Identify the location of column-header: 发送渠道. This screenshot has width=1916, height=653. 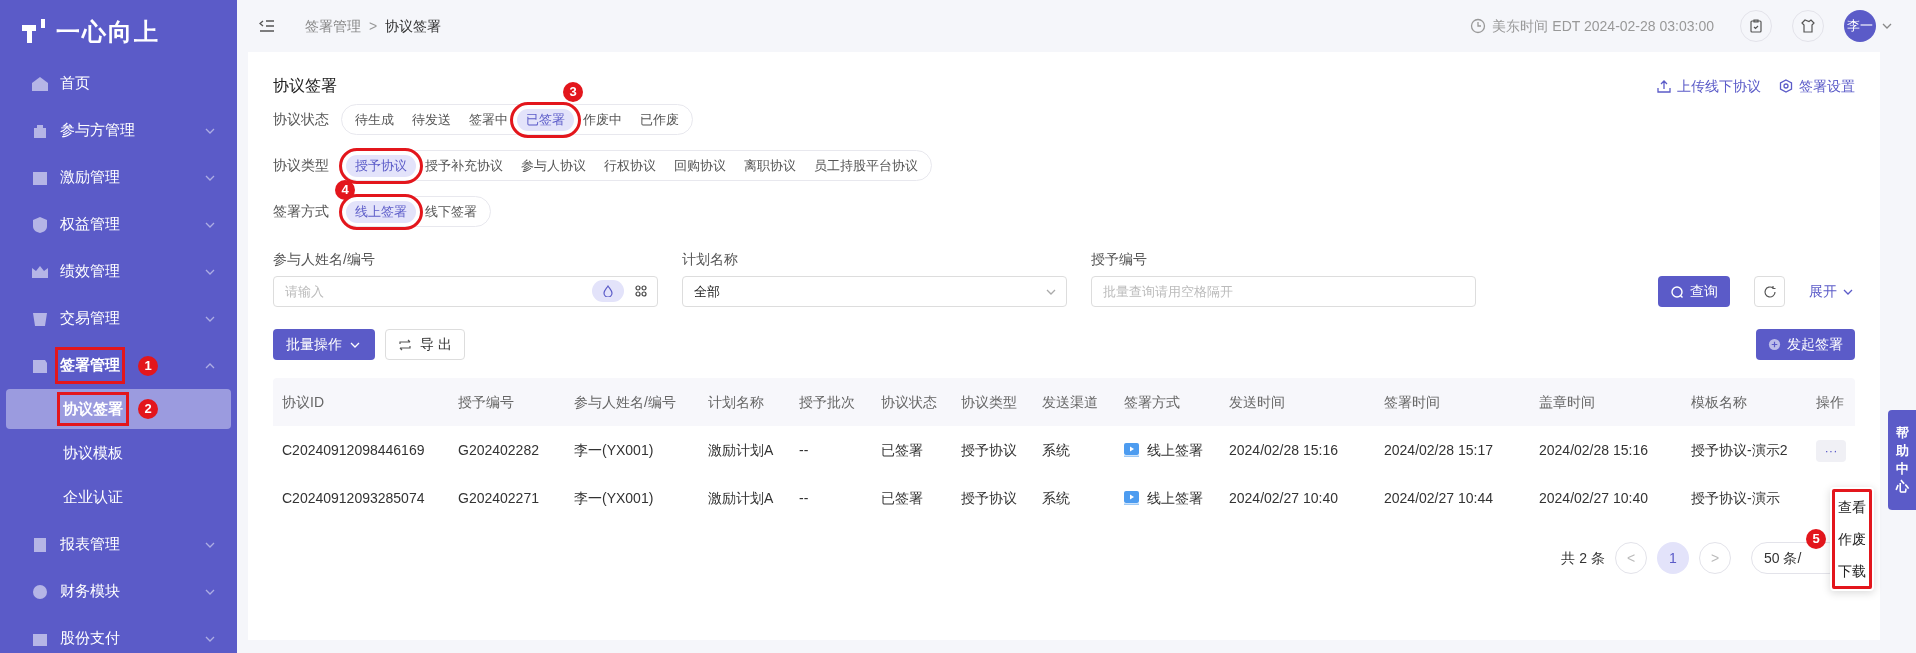
(1070, 402).